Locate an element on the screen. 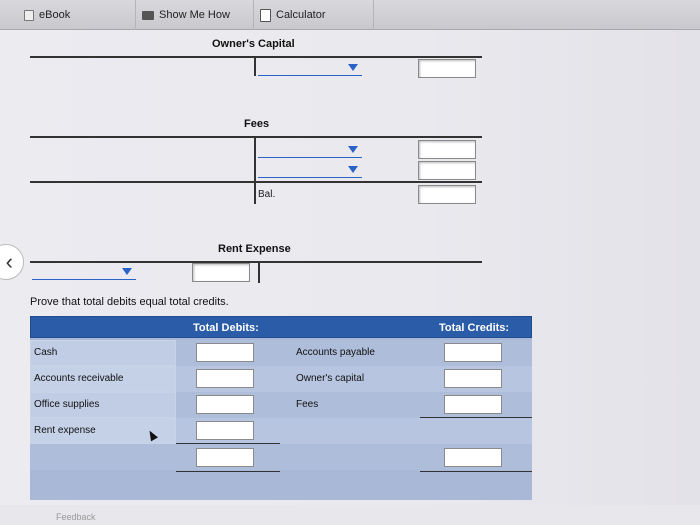 Image resolution: width=700 pixels, height=525 pixels. credit-account-accounts-payable: Accounts payable is located at coordinates (335, 352).